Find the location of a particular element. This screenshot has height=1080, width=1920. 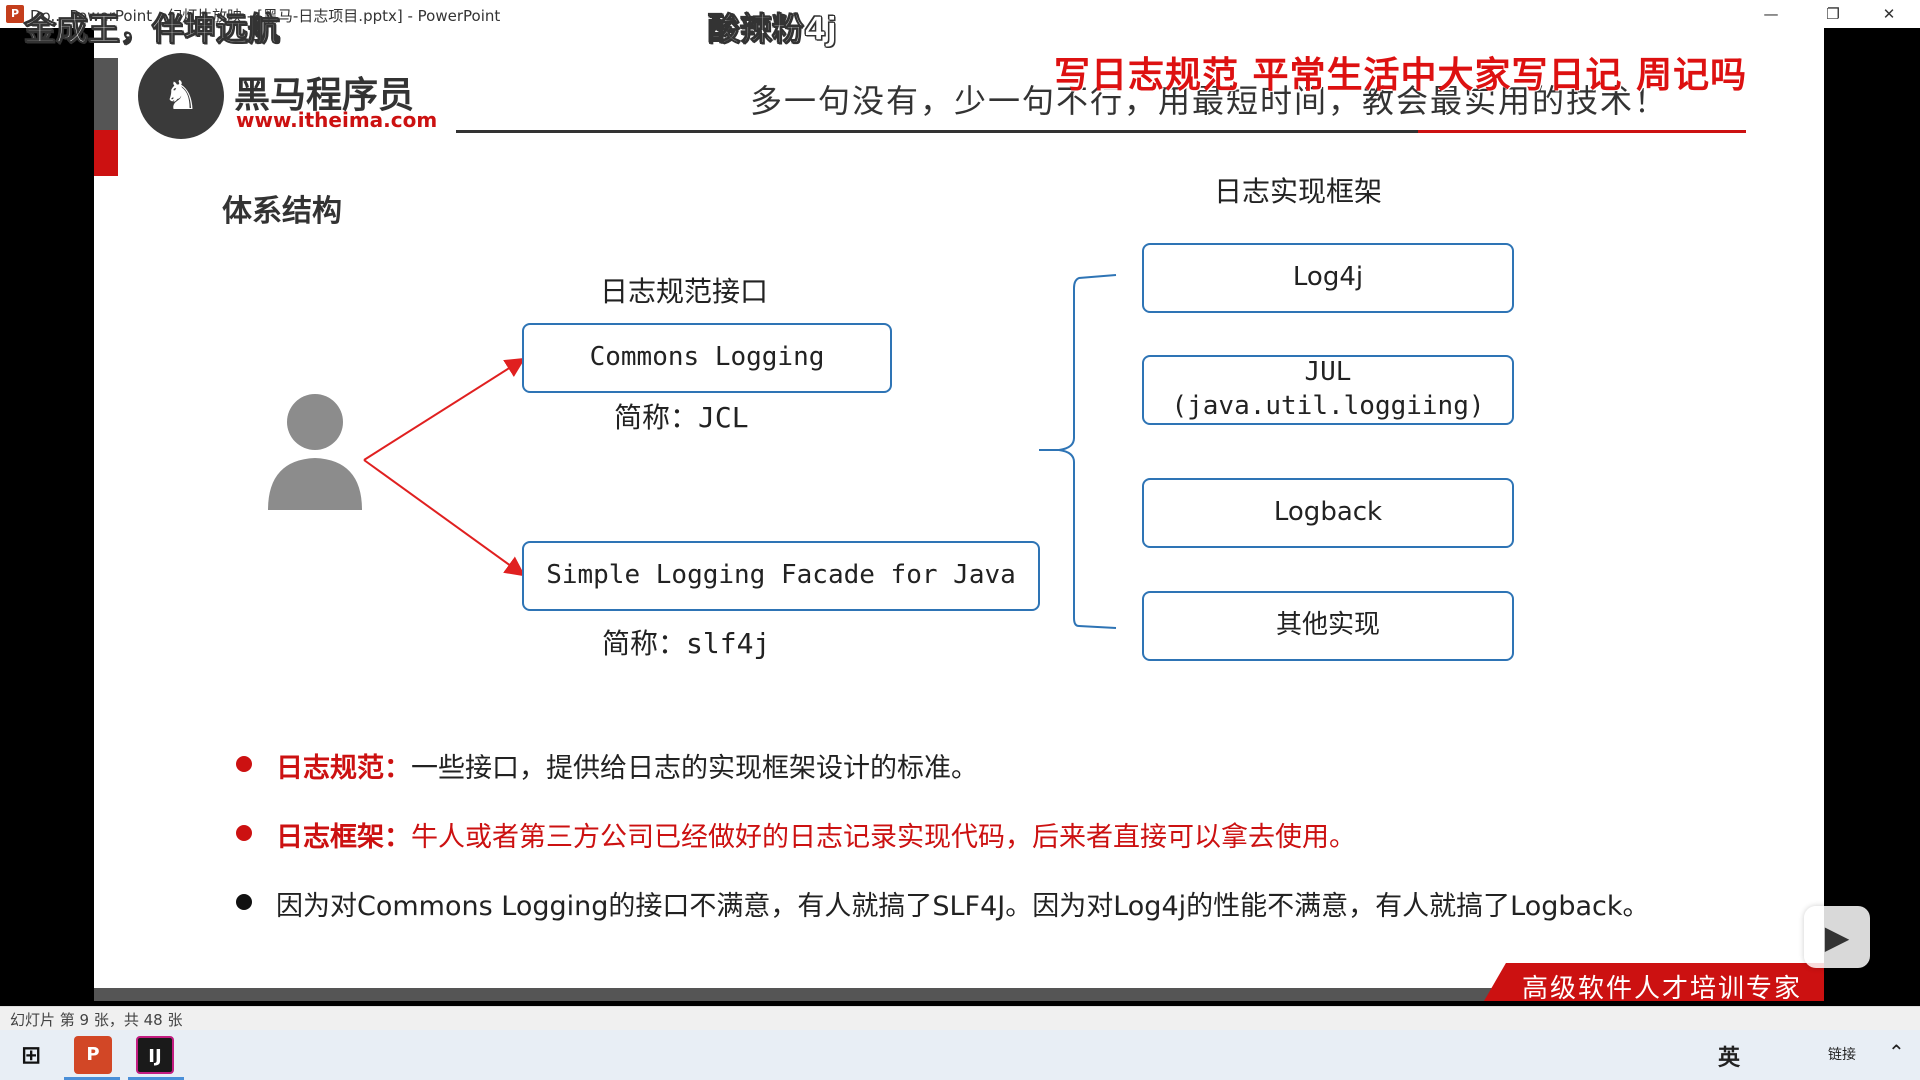

impl-brace is located at coordinates (1078, 451).